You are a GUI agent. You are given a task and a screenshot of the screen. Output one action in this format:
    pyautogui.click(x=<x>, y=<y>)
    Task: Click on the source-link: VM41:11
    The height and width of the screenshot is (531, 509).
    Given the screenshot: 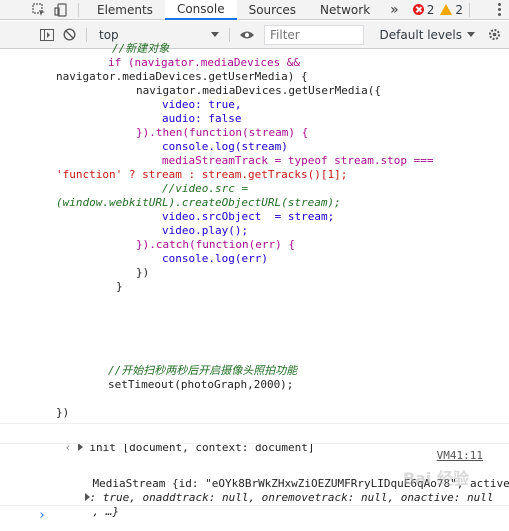 What is the action you would take?
    pyautogui.click(x=460, y=456)
    